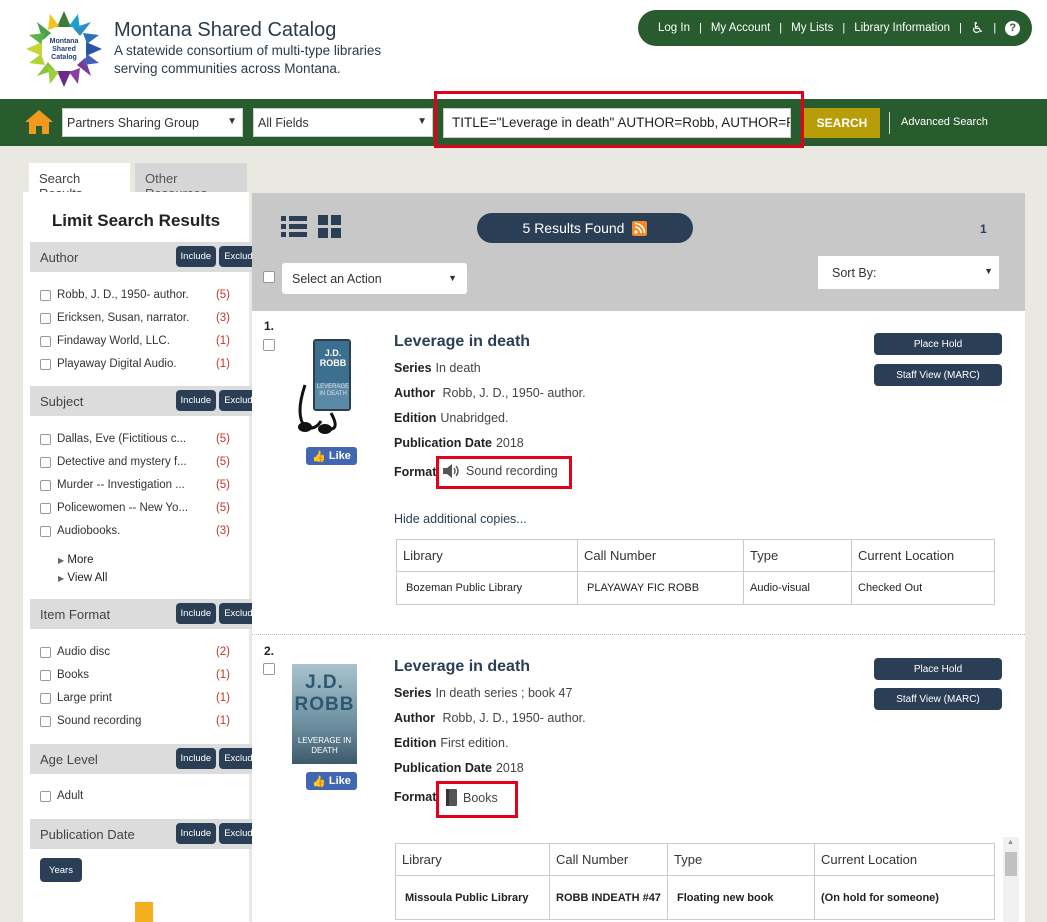 This screenshot has height=922, width=1047. What do you see at coordinates (135, 796) in the screenshot?
I see `facet-item: Adult` at bounding box center [135, 796].